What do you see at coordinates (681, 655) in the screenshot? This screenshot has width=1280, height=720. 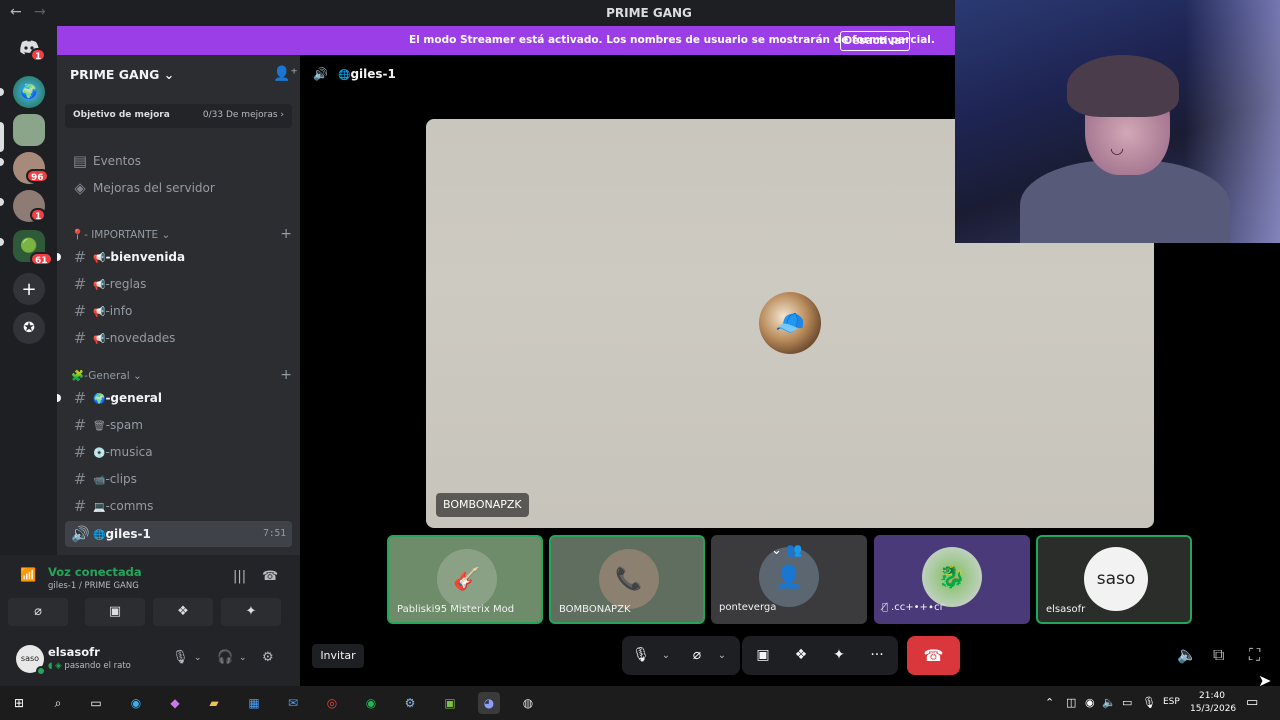 I see `mic-camera-controls: 🎙 ⌄ ⌀ ⌄` at bounding box center [681, 655].